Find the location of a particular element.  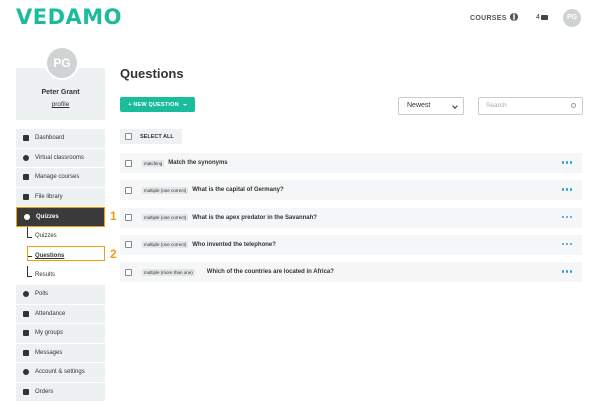

question-row: matching Match the synonyms is located at coordinates (351, 163).